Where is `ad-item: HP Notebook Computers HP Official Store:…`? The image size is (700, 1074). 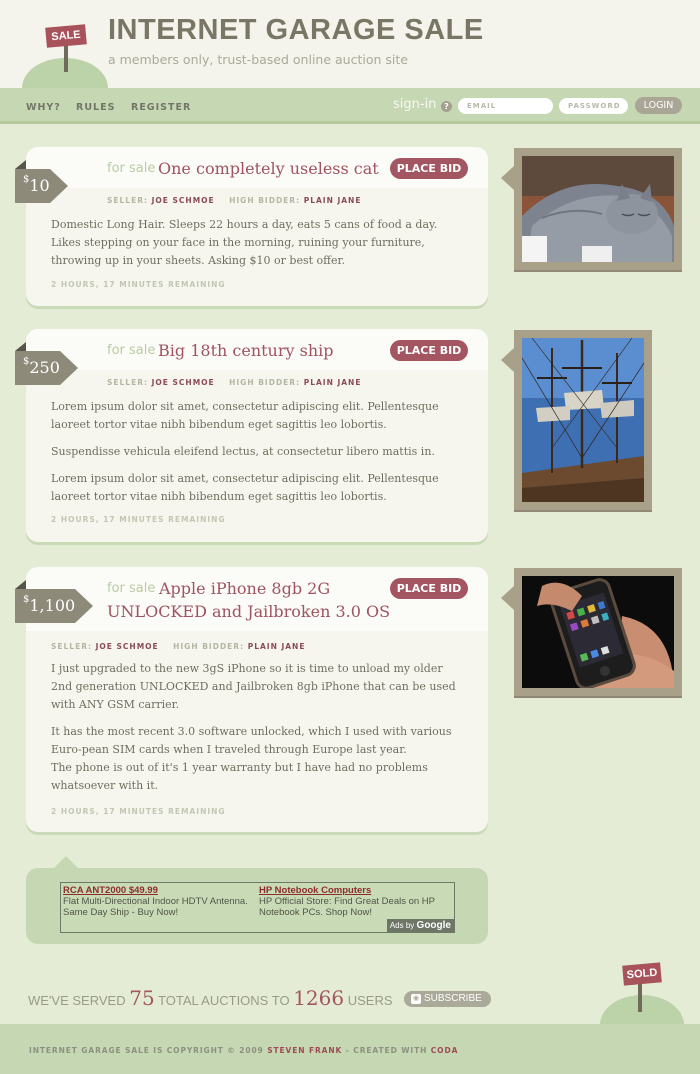
ad-item: HP Notebook Computers HP Official Store:… is located at coordinates (354, 901).